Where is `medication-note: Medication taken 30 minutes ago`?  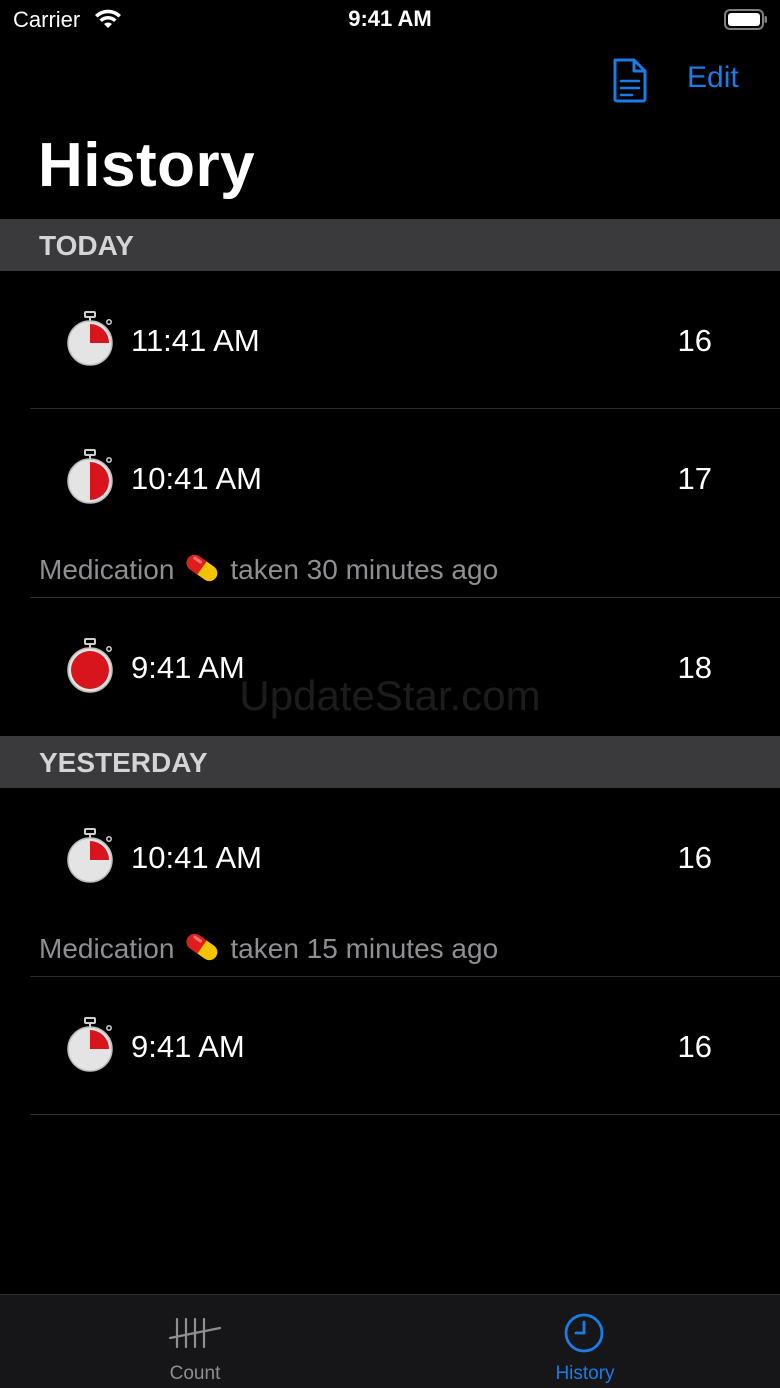
medication-note: Medication taken 30 minutes ago is located at coordinates (268, 568).